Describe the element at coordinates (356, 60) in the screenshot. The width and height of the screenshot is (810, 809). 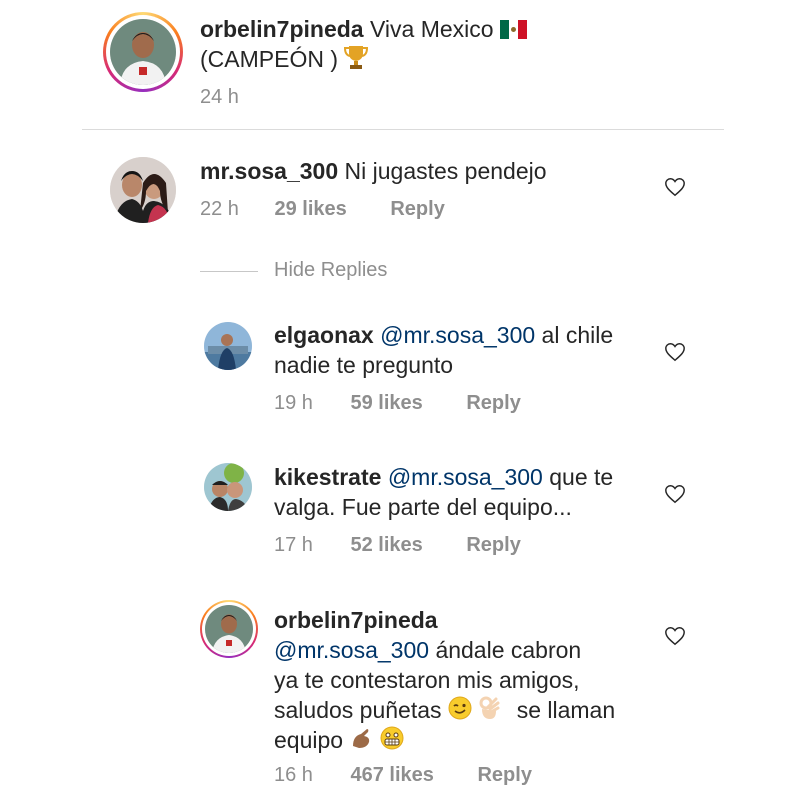
I see `trophy-icon` at that location.